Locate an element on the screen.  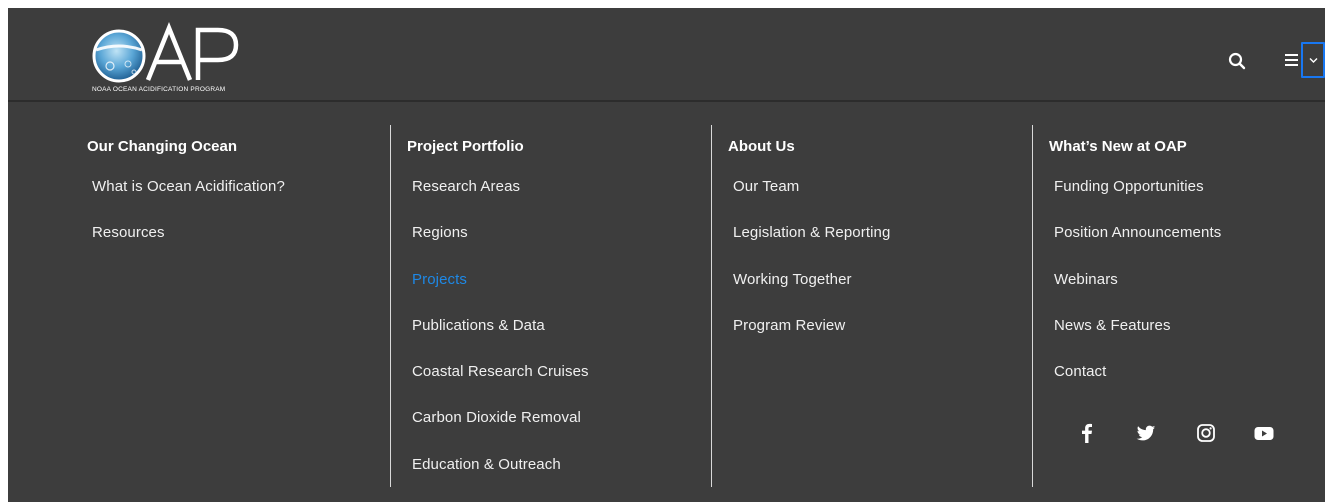
menu-link-carbon-dioxide-removal: Carbon Dioxide Removal is located at coordinates (496, 417).